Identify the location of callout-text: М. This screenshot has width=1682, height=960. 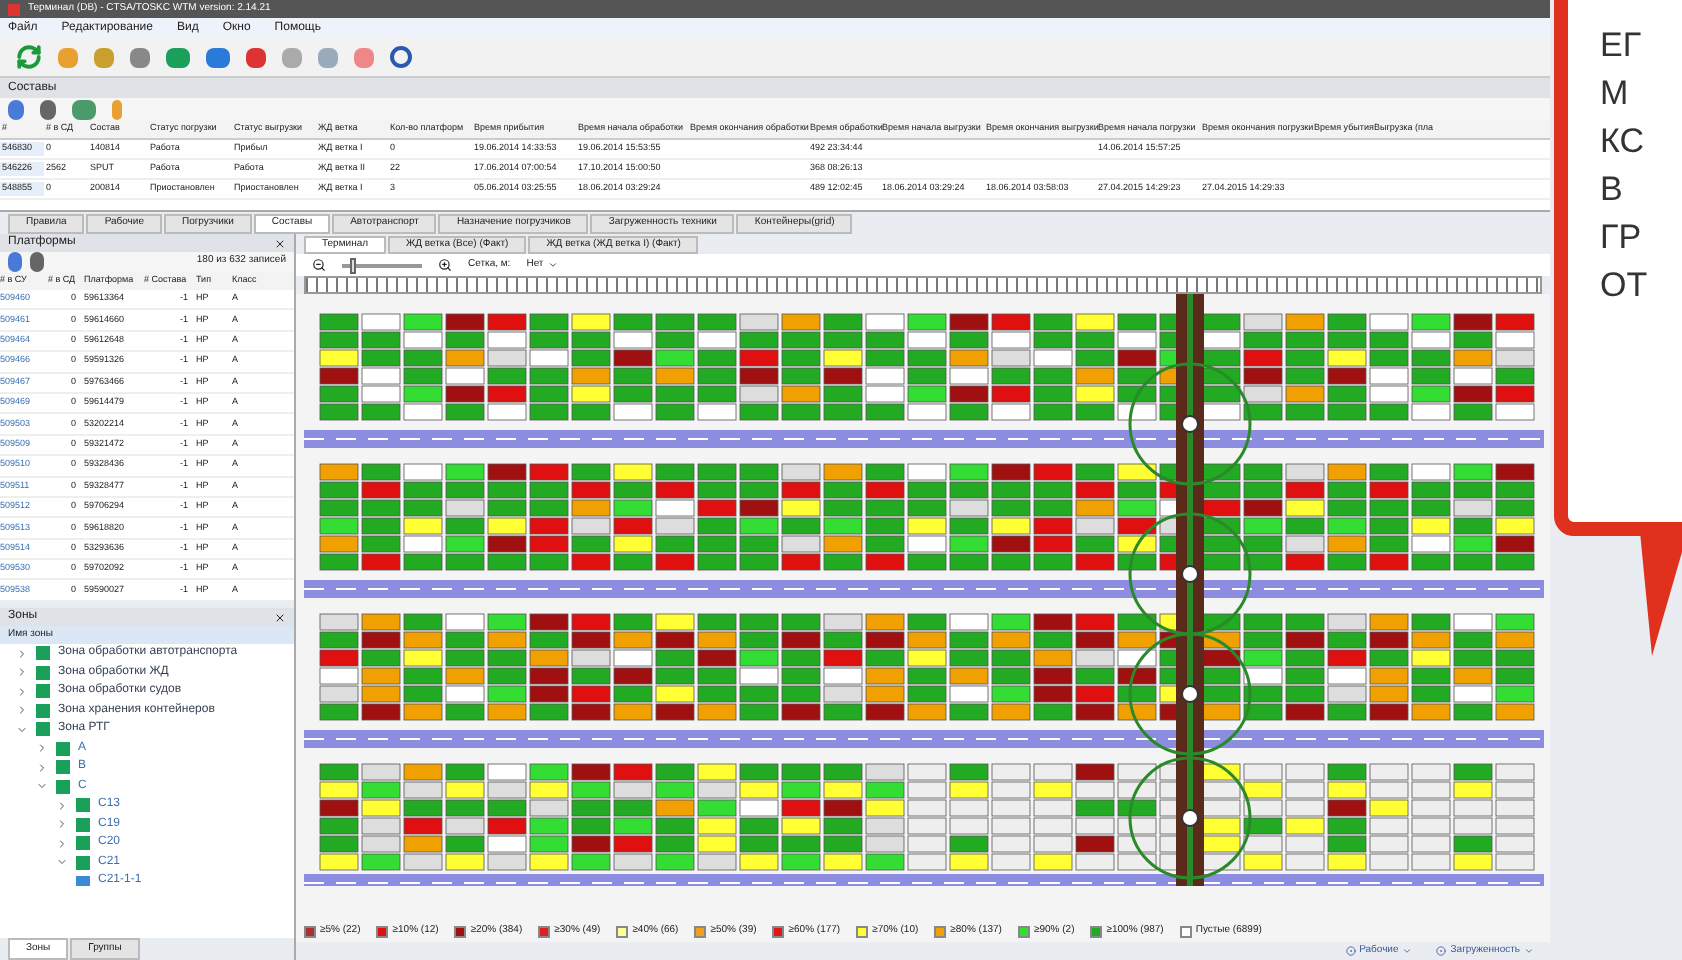
(1615, 94).